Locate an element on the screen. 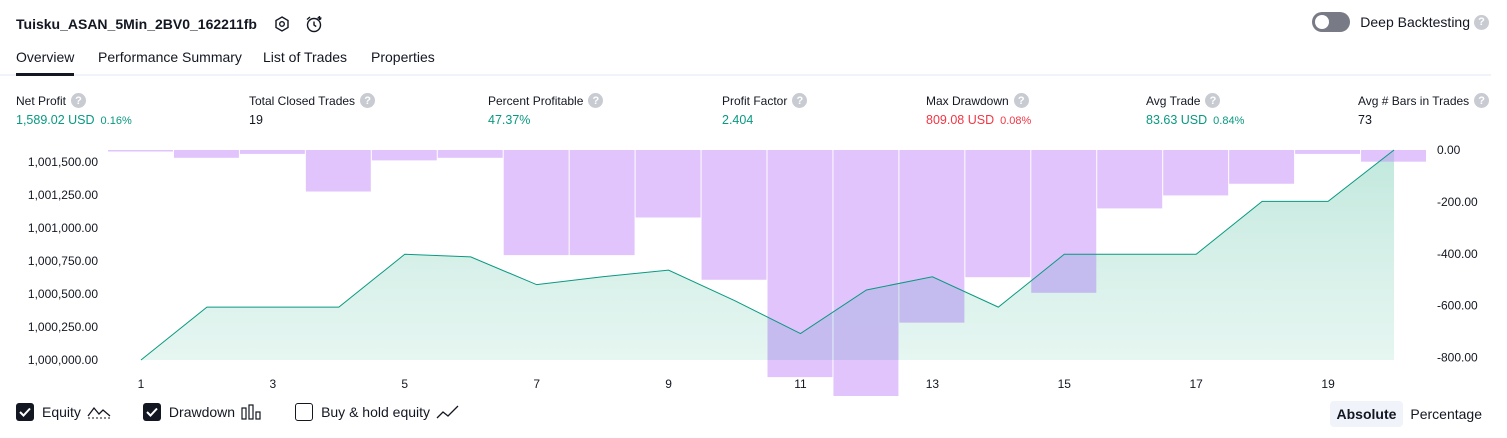 The image size is (1507, 438). metric-label-text: Total Closed Trades is located at coordinates (302, 100).